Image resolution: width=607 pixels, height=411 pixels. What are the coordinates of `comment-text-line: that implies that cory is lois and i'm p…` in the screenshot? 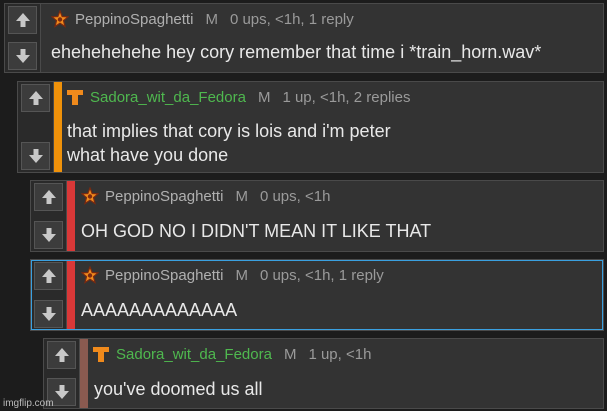 It's located at (229, 131).